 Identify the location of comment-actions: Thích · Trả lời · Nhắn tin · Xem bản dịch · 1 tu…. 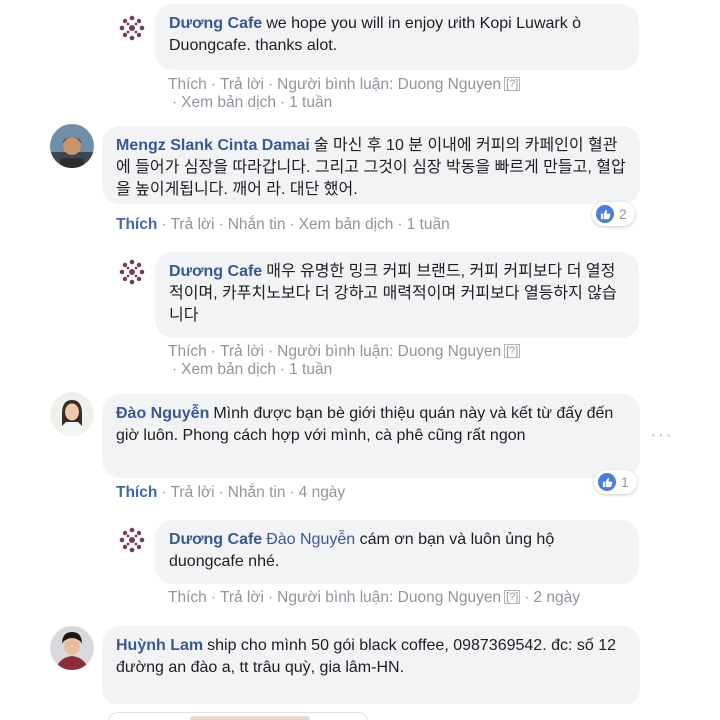
(283, 224).